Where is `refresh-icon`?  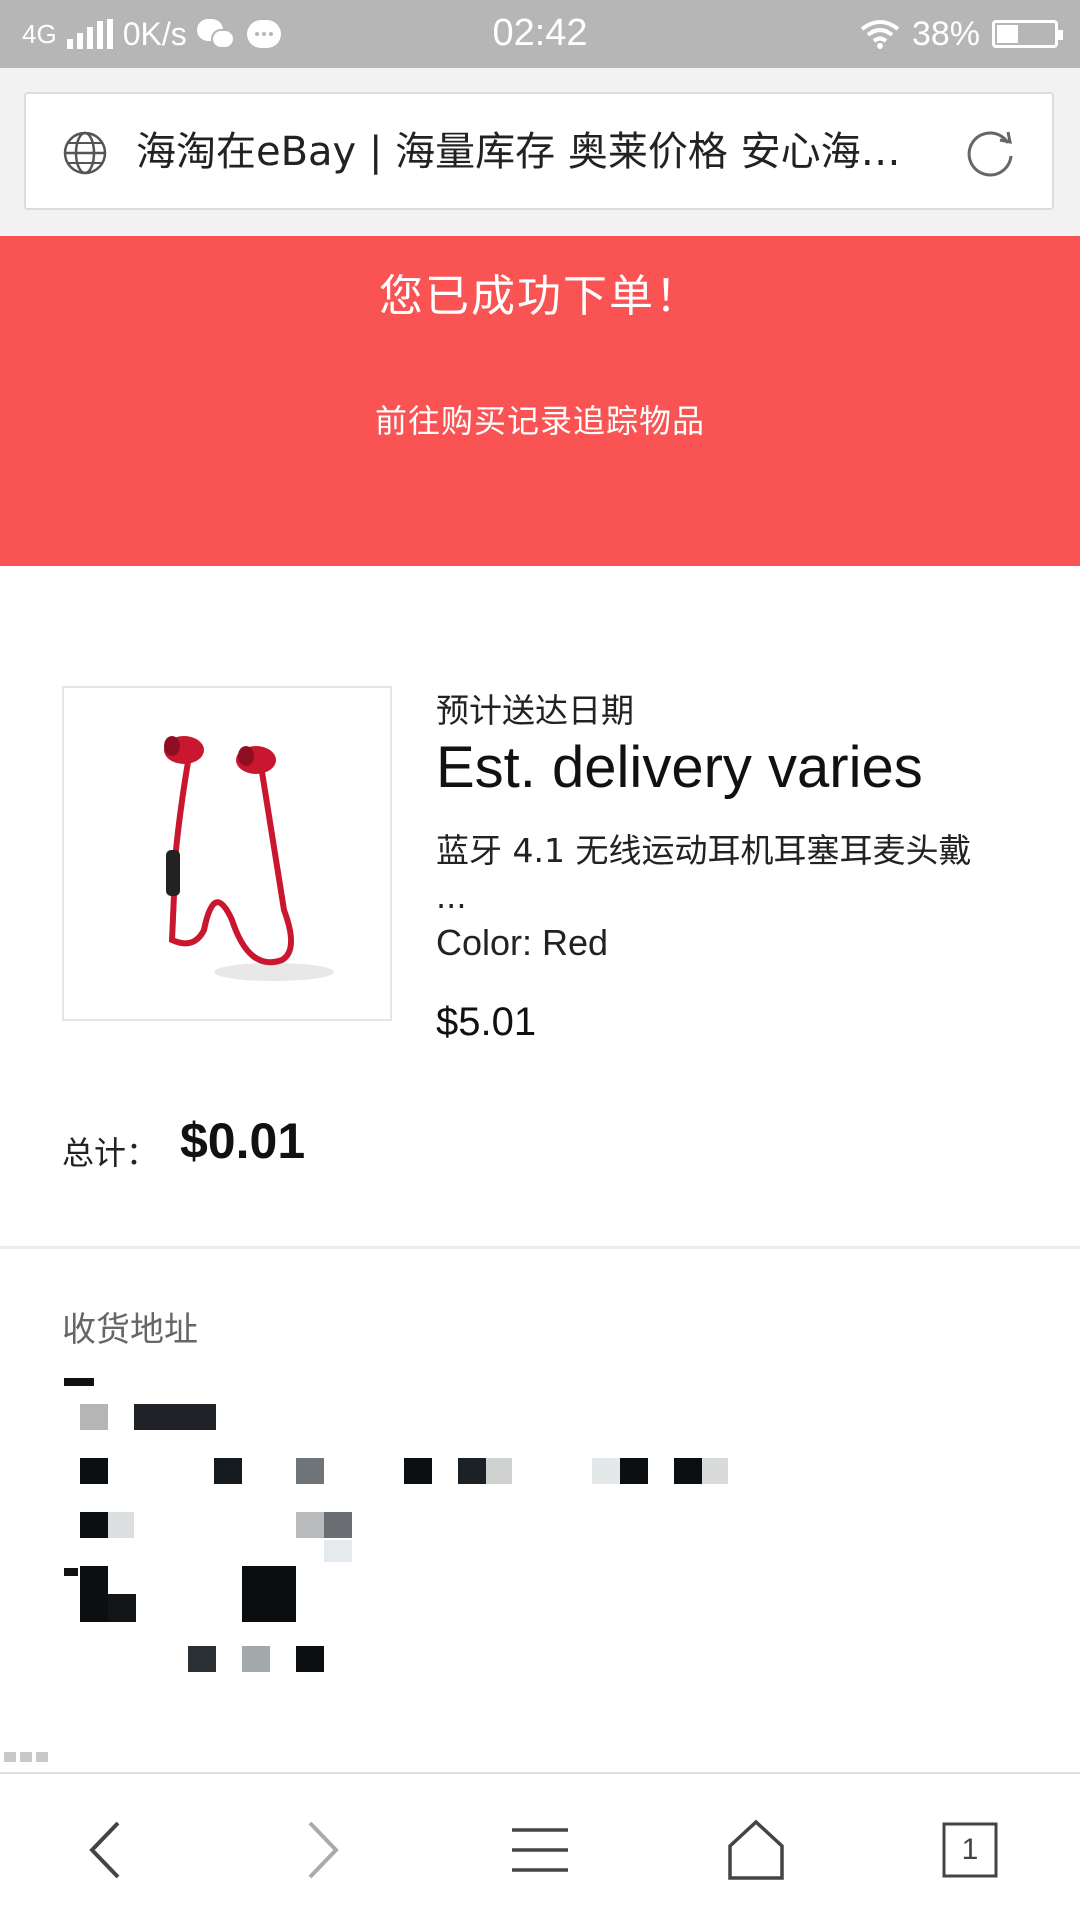 refresh-icon is located at coordinates (991, 153).